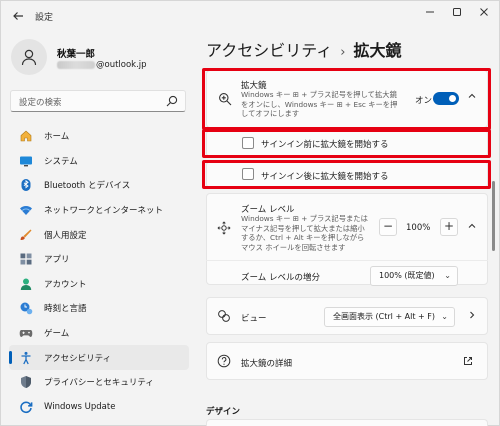 The height and width of the screenshot is (426, 500). Describe the element at coordinates (254, 319) in the screenshot. I see `view-label: ビュー` at that location.